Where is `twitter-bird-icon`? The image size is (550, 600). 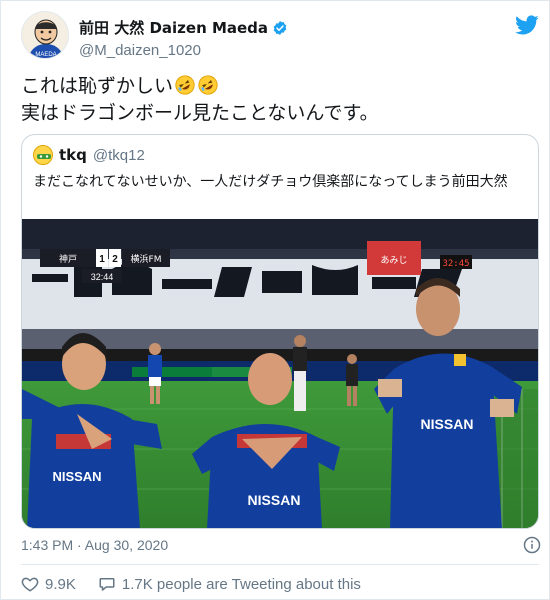 twitter-bird-icon is located at coordinates (527, 25).